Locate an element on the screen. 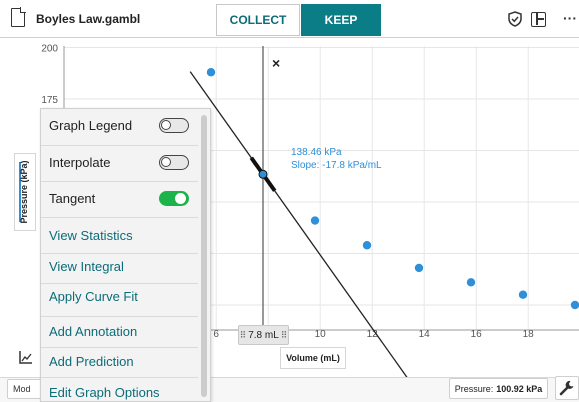  close-icon: × is located at coordinates (276, 63).